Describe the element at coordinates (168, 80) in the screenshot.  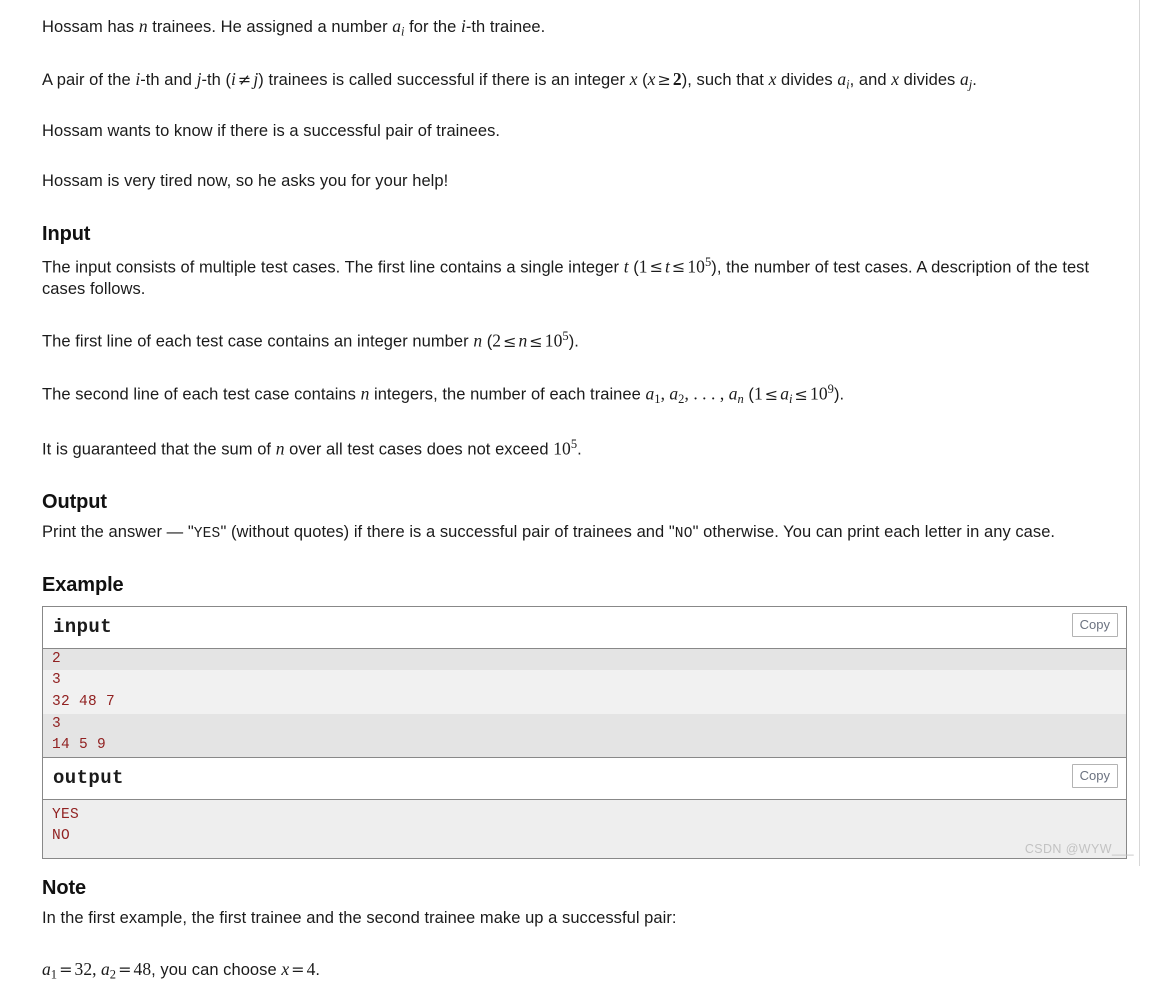
I see `text-fragment: -th and` at that location.